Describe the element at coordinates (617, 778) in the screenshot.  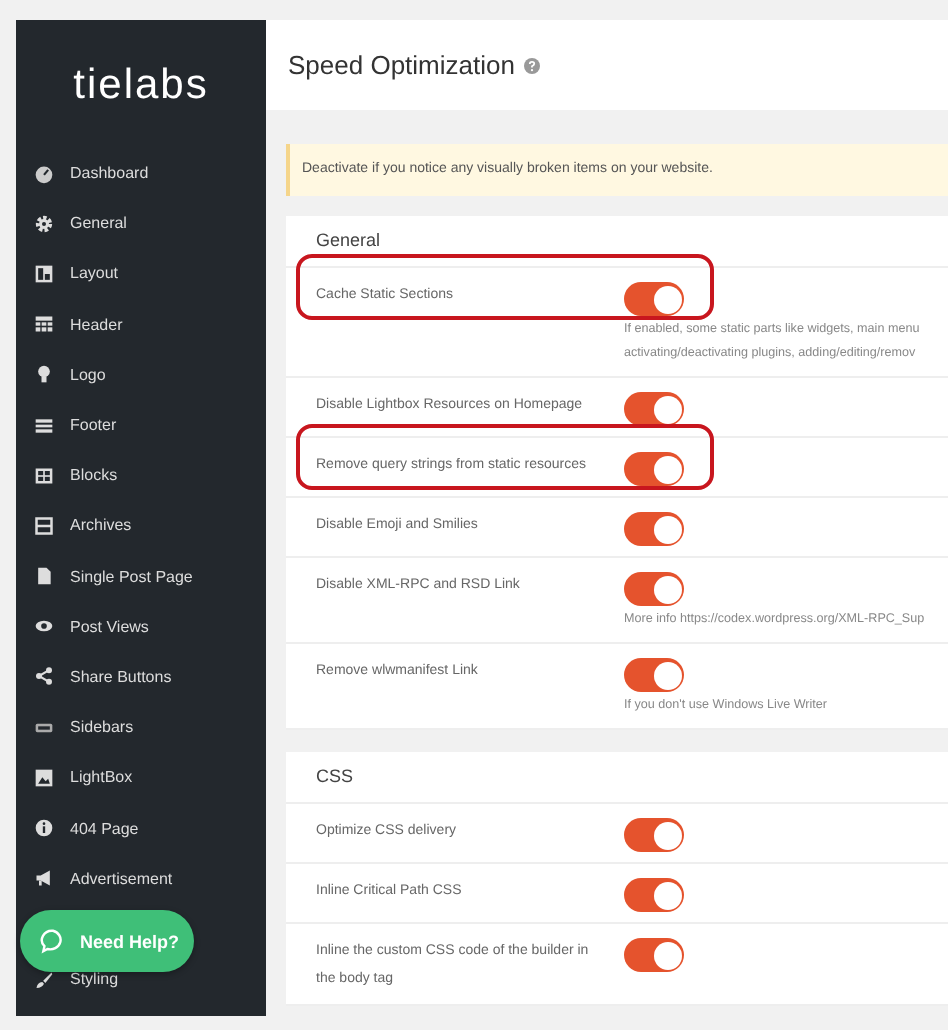
I see `section-heading: CSS` at that location.